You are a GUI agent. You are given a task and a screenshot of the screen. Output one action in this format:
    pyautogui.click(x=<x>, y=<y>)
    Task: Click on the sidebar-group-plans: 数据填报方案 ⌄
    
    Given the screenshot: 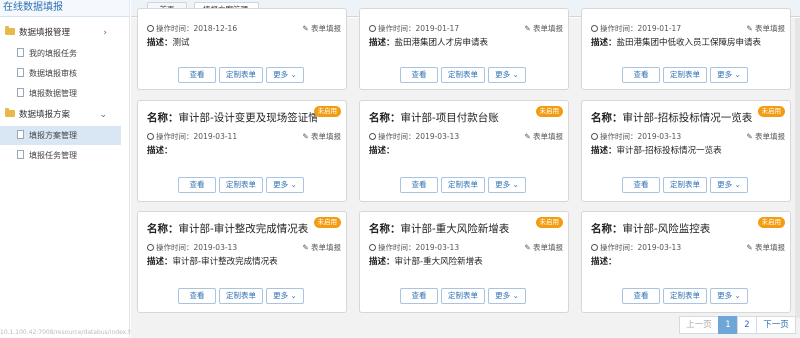 What is the action you would take?
    pyautogui.click(x=64, y=115)
    